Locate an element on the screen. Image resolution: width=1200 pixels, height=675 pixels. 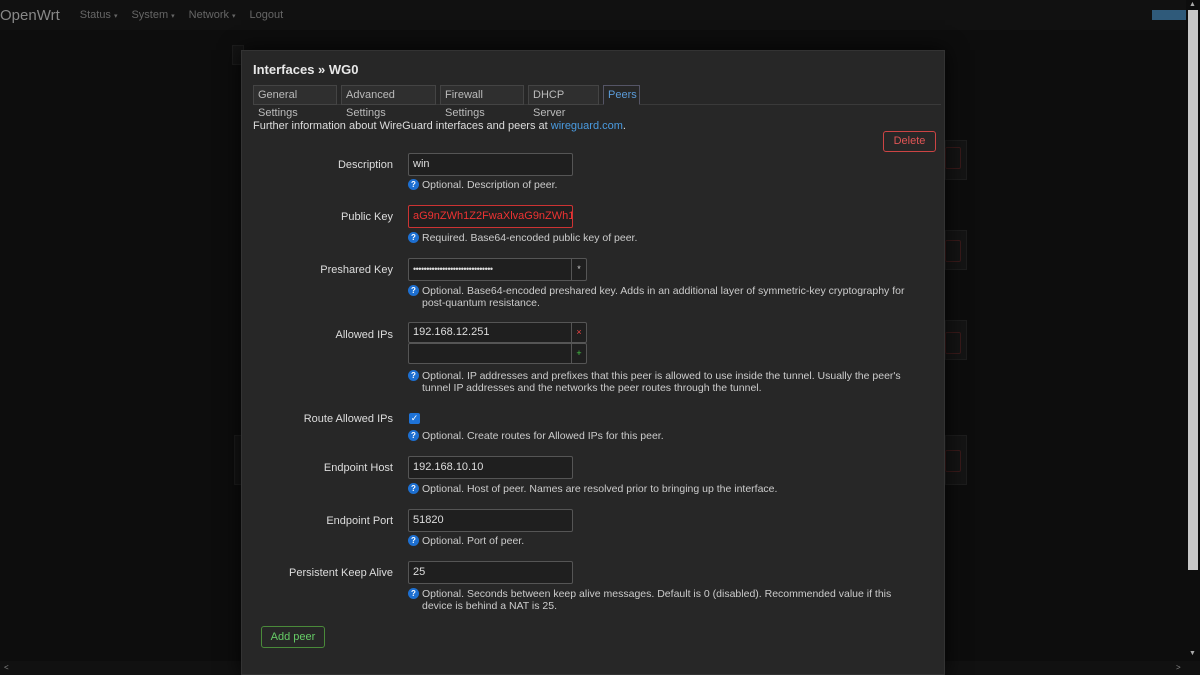
scrollbar-thumb is located at coordinates (1193, 290).